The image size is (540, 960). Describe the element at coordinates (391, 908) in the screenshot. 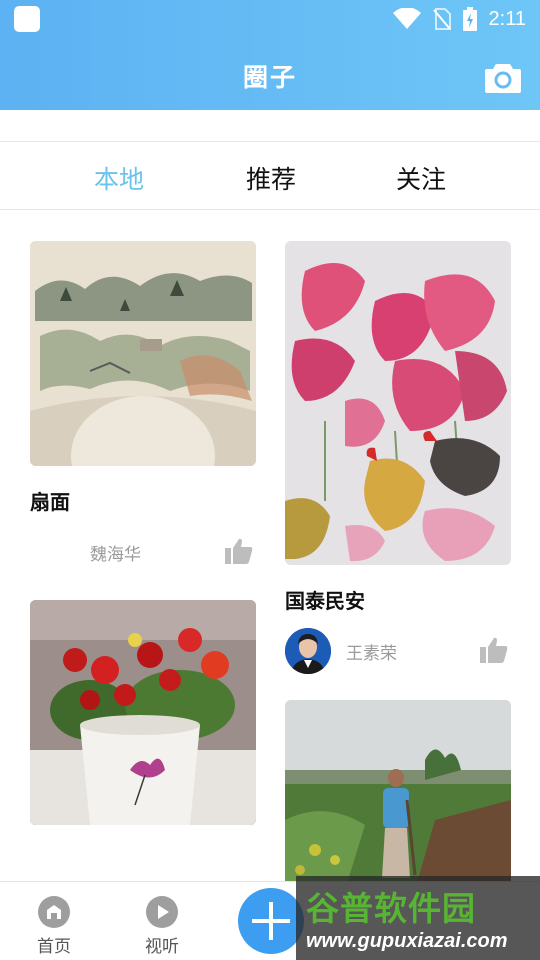

I see `watermark-logo: 谷普软件园` at that location.